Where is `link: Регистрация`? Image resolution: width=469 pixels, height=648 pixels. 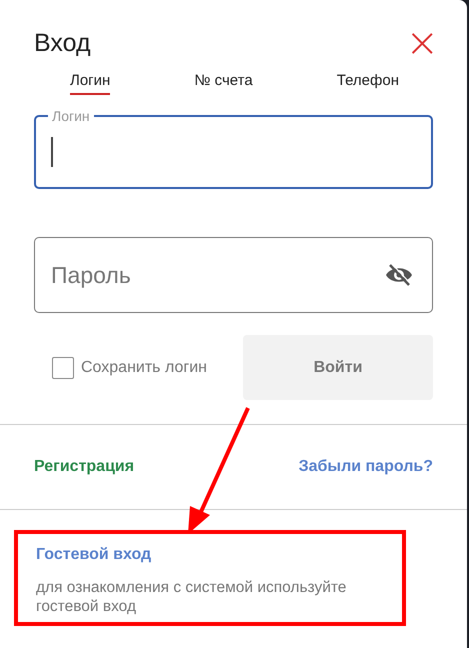
link: Регистрация is located at coordinates (84, 467).